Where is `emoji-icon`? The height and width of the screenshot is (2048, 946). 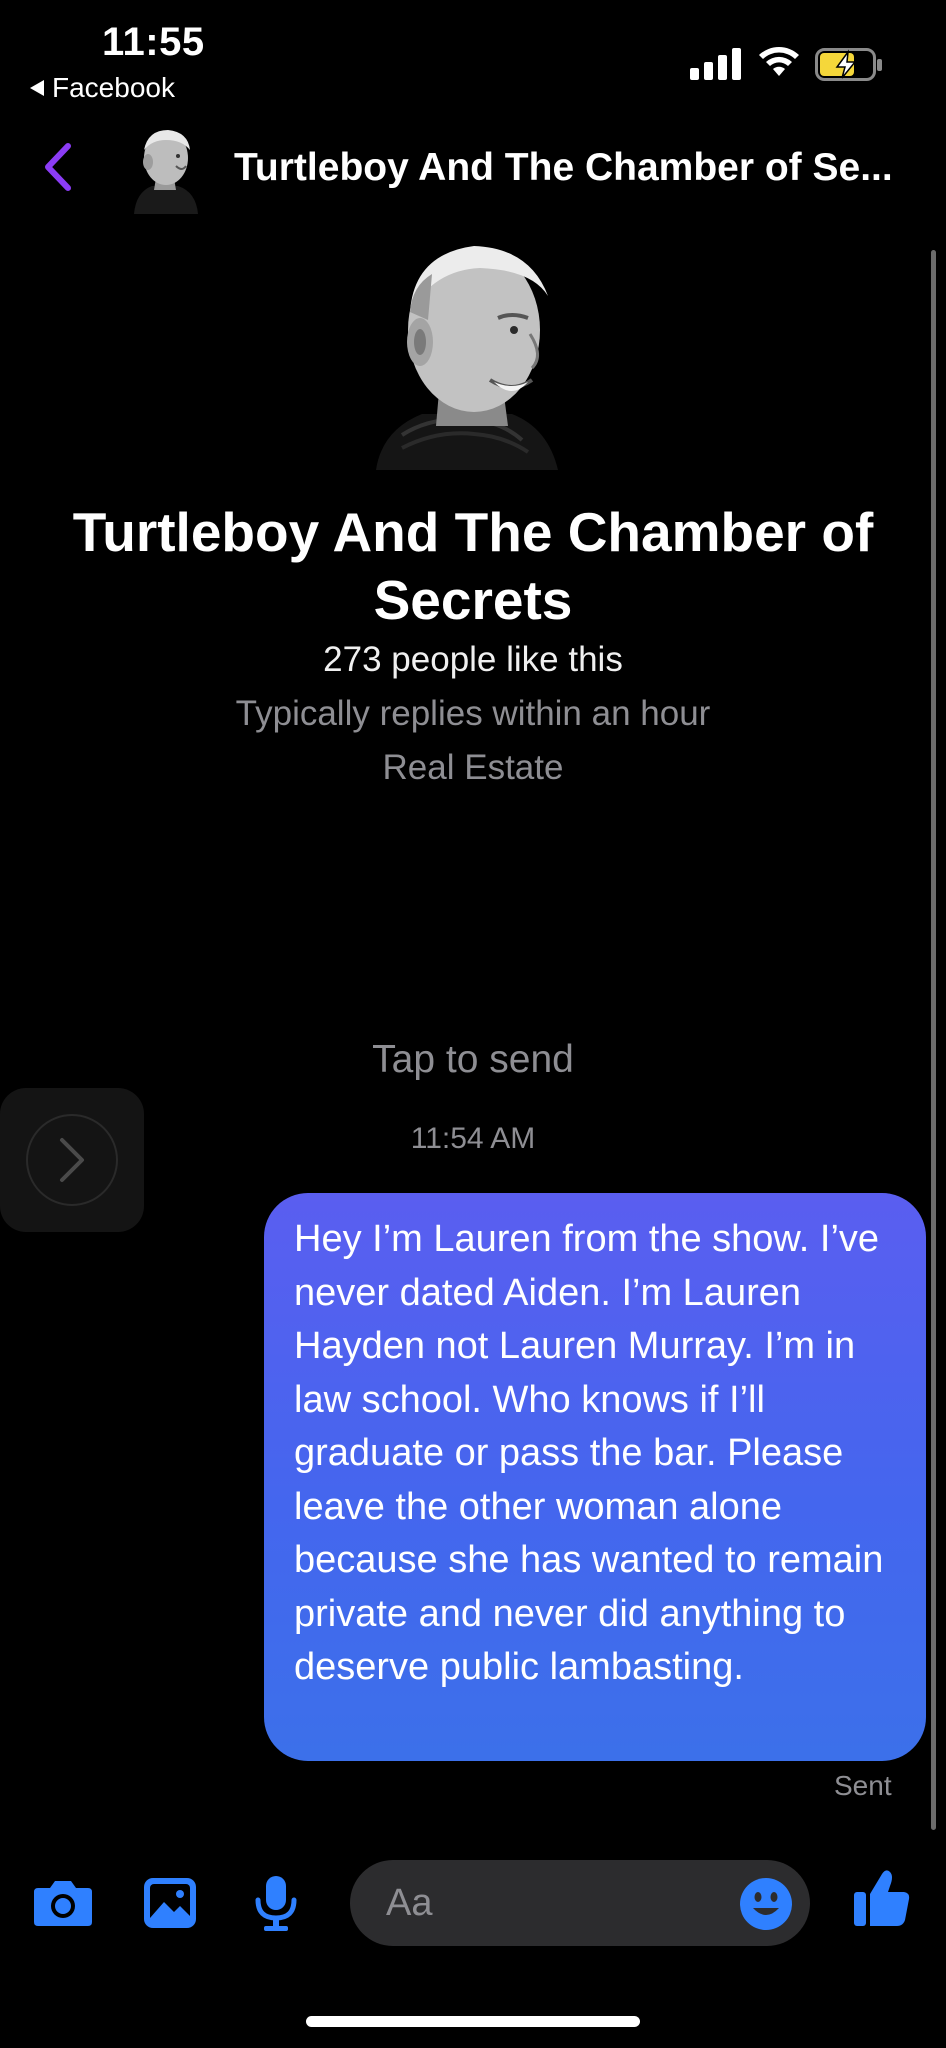 emoji-icon is located at coordinates (766, 1904).